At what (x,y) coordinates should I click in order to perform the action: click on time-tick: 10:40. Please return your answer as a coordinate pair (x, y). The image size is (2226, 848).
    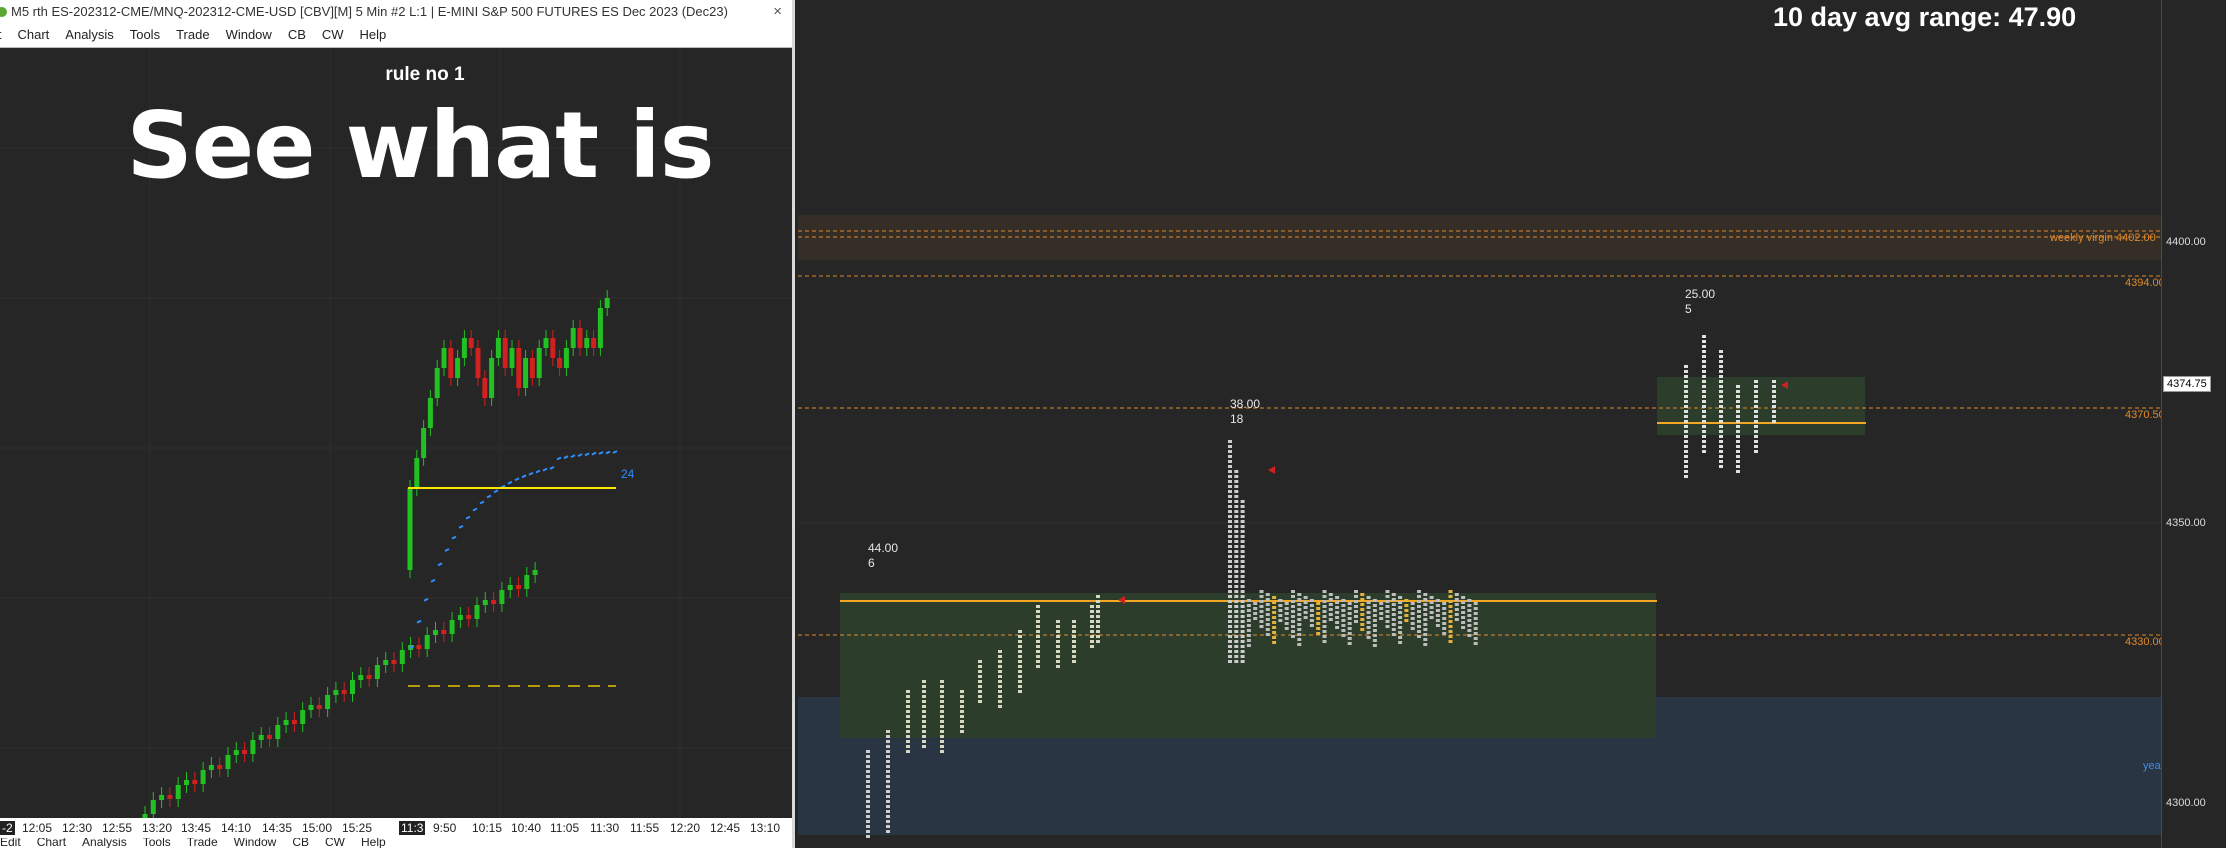
    Looking at the image, I should click on (526, 828).